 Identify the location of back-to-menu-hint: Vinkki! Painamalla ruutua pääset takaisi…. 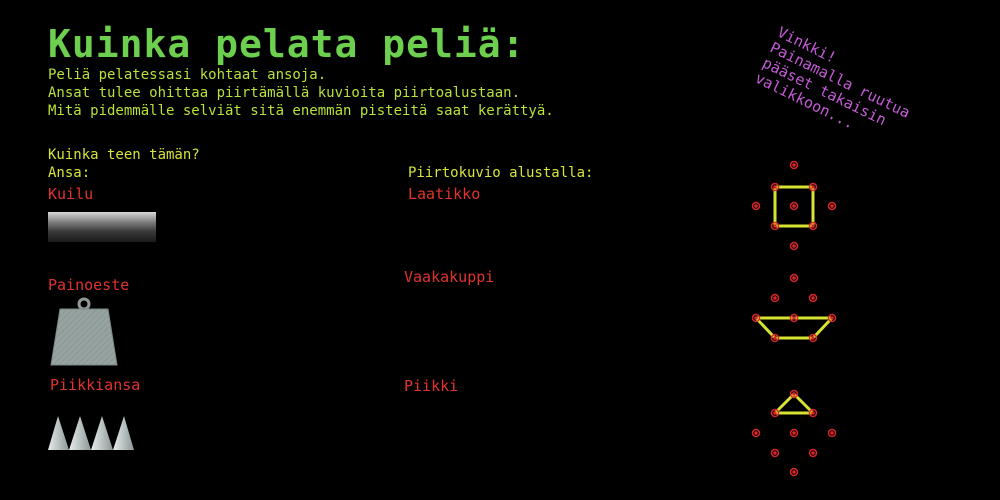
(852, 95).